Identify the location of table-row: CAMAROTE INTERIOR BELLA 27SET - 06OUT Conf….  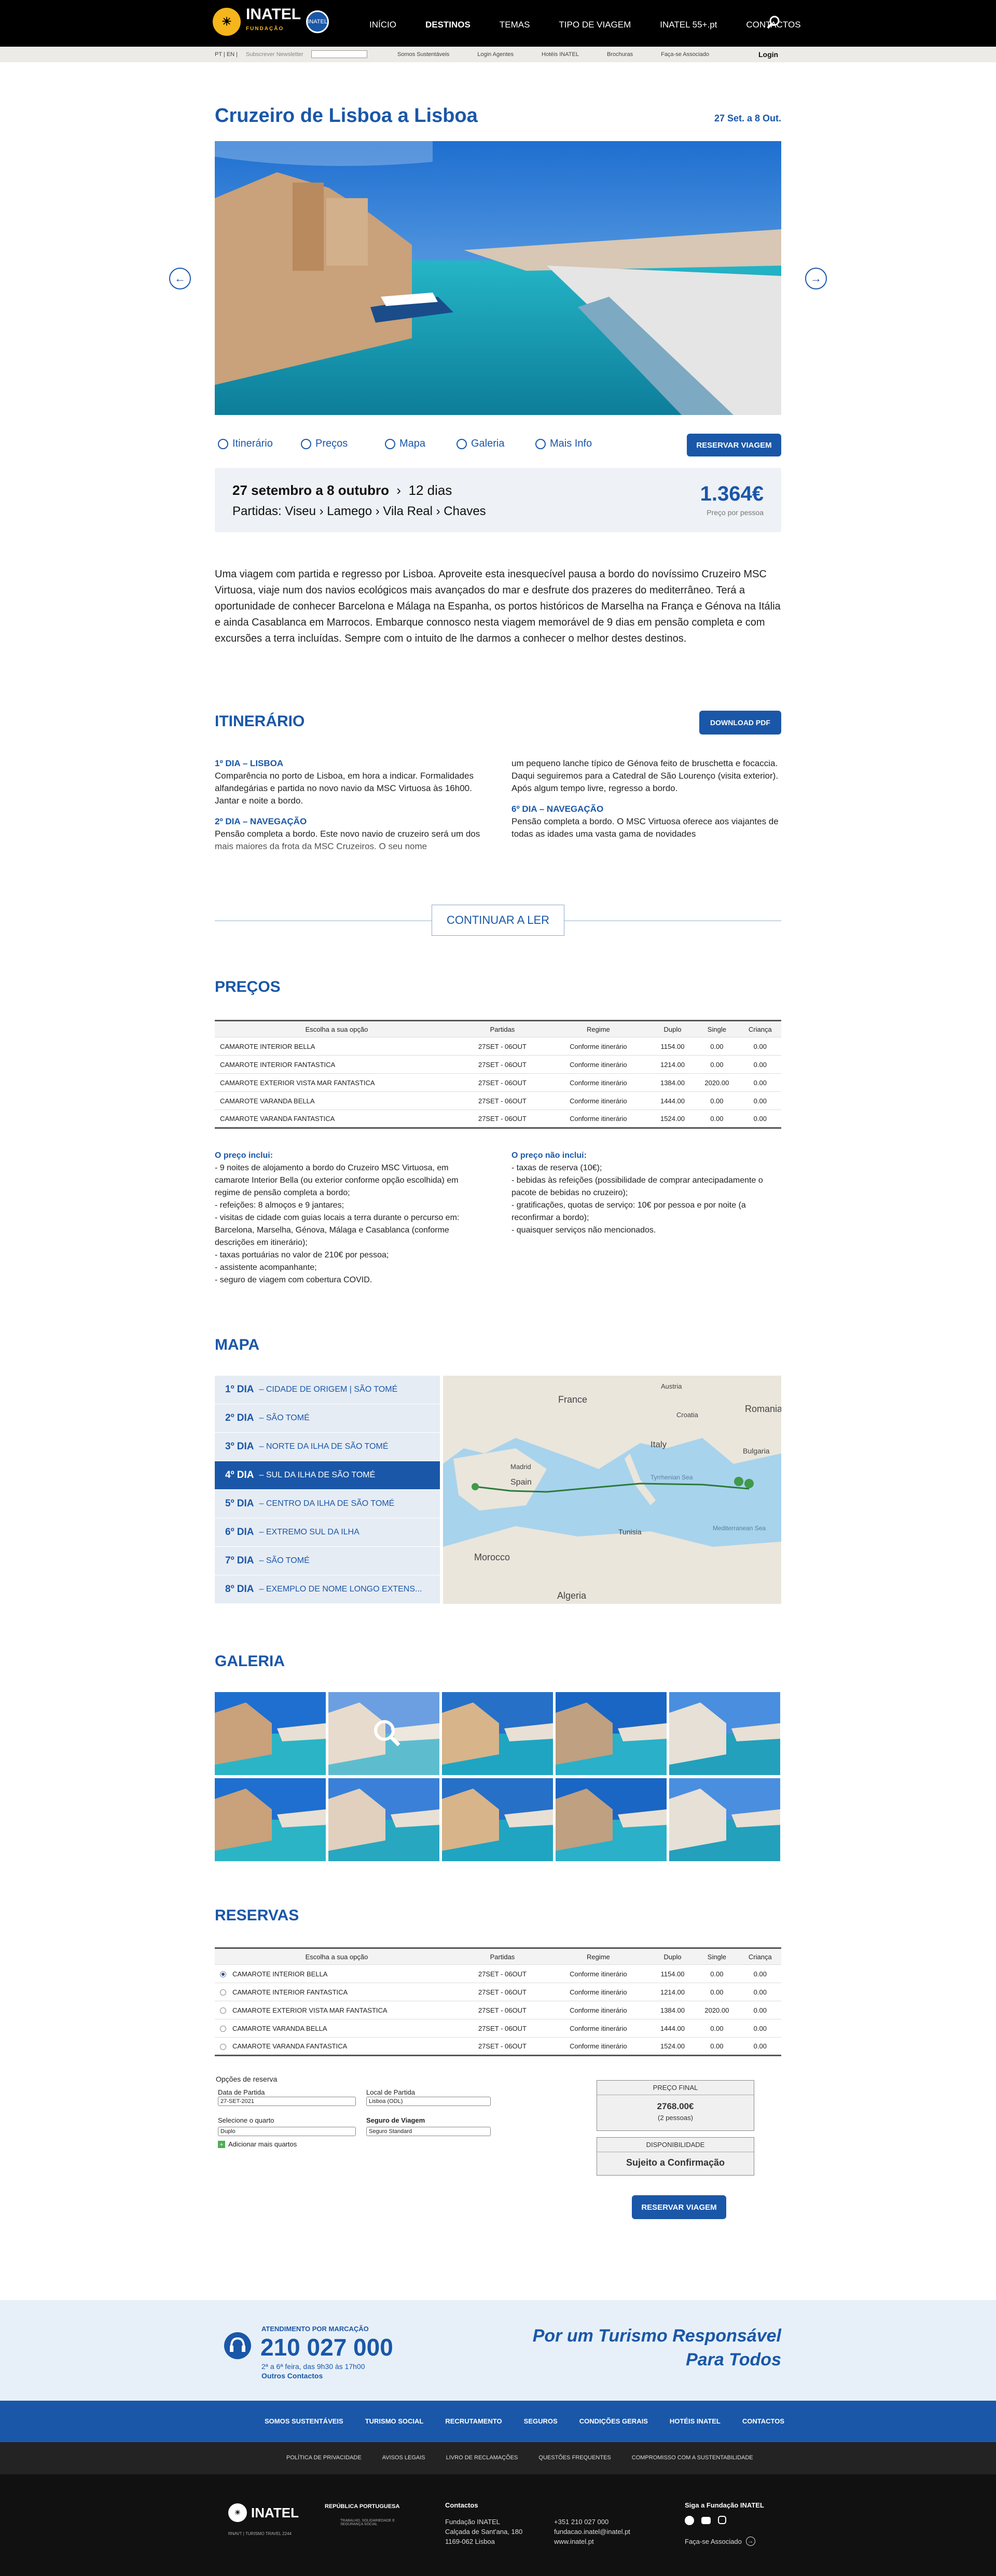
(498, 1973).